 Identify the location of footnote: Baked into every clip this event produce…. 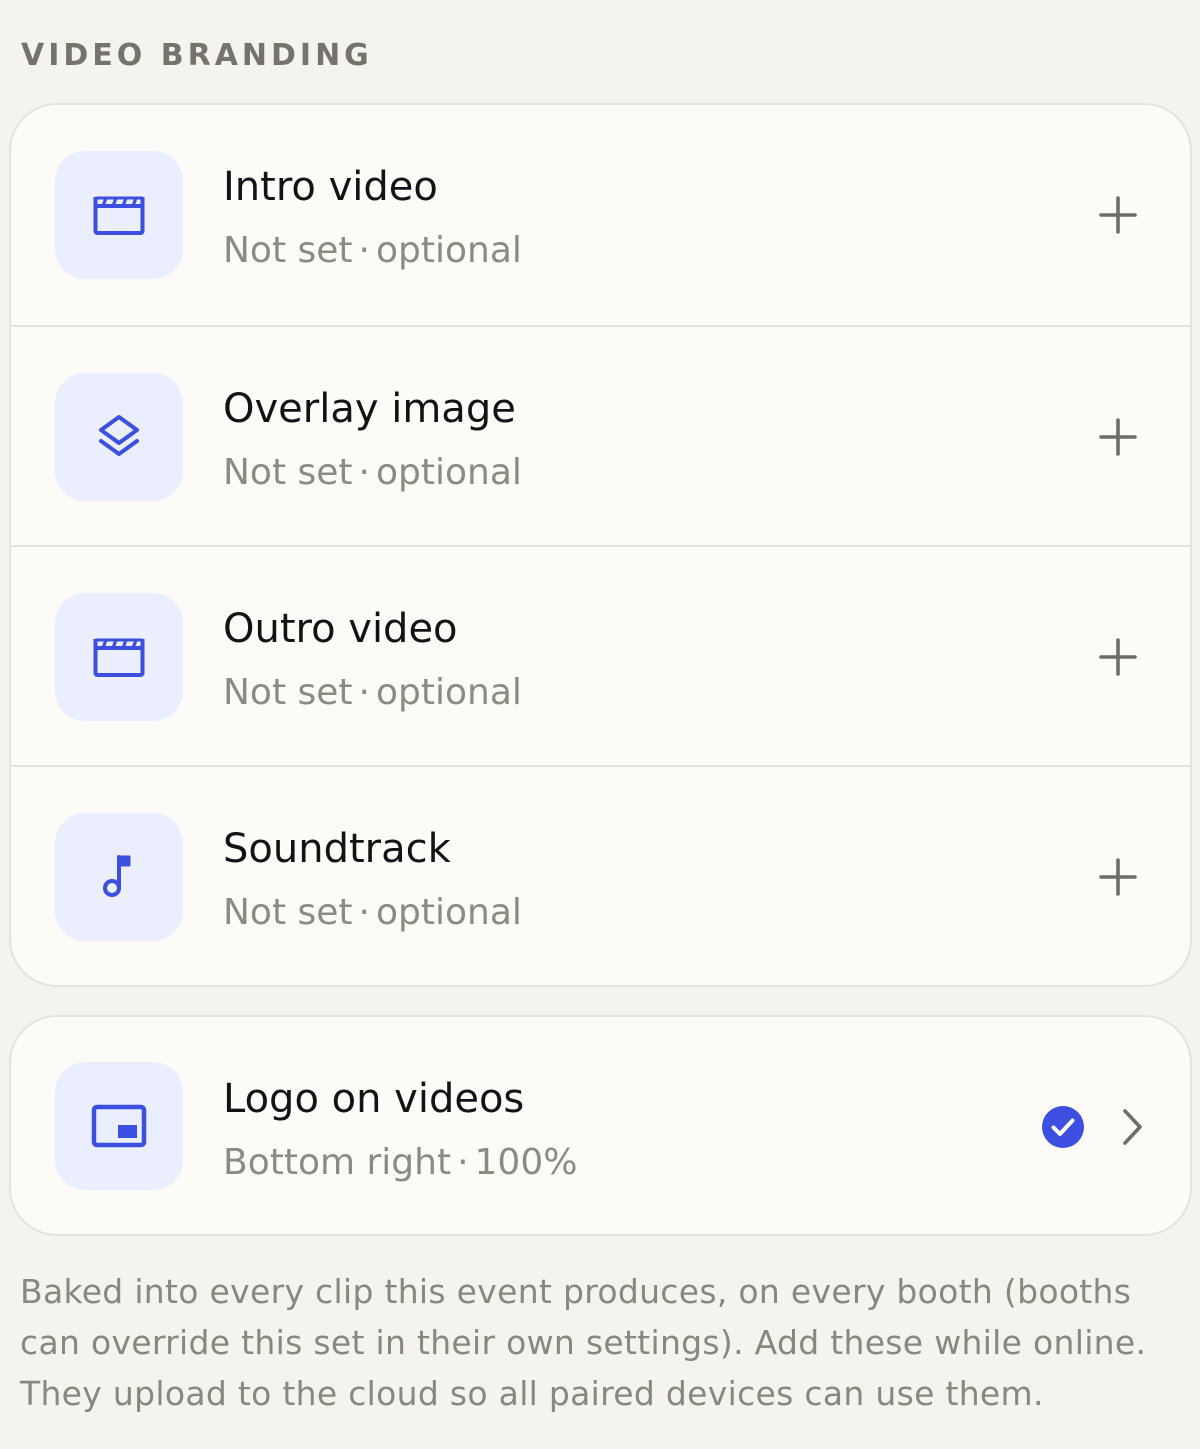
(583, 1342).